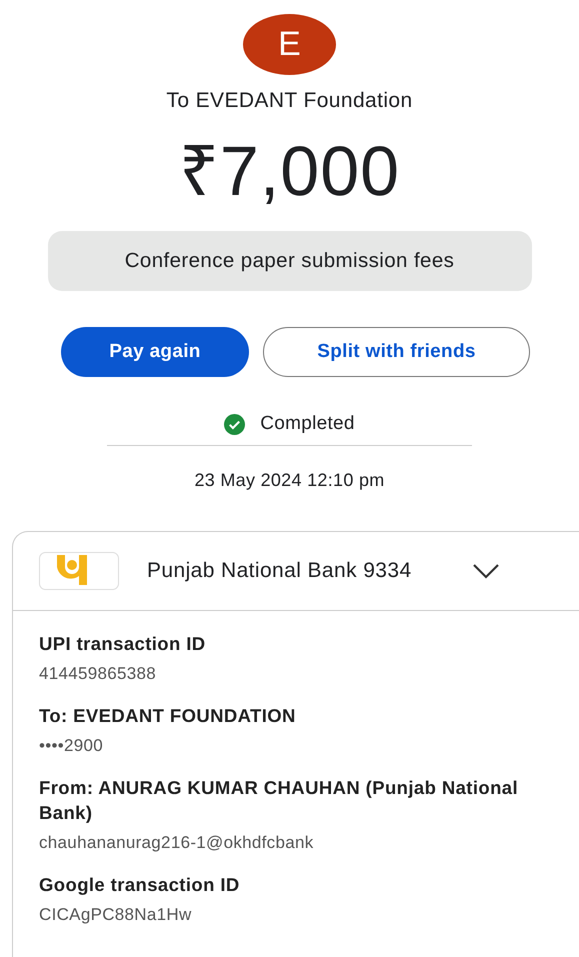  Describe the element at coordinates (289, 480) in the screenshot. I see `transaction-date: 23 May 2024 12:10 pm` at that location.